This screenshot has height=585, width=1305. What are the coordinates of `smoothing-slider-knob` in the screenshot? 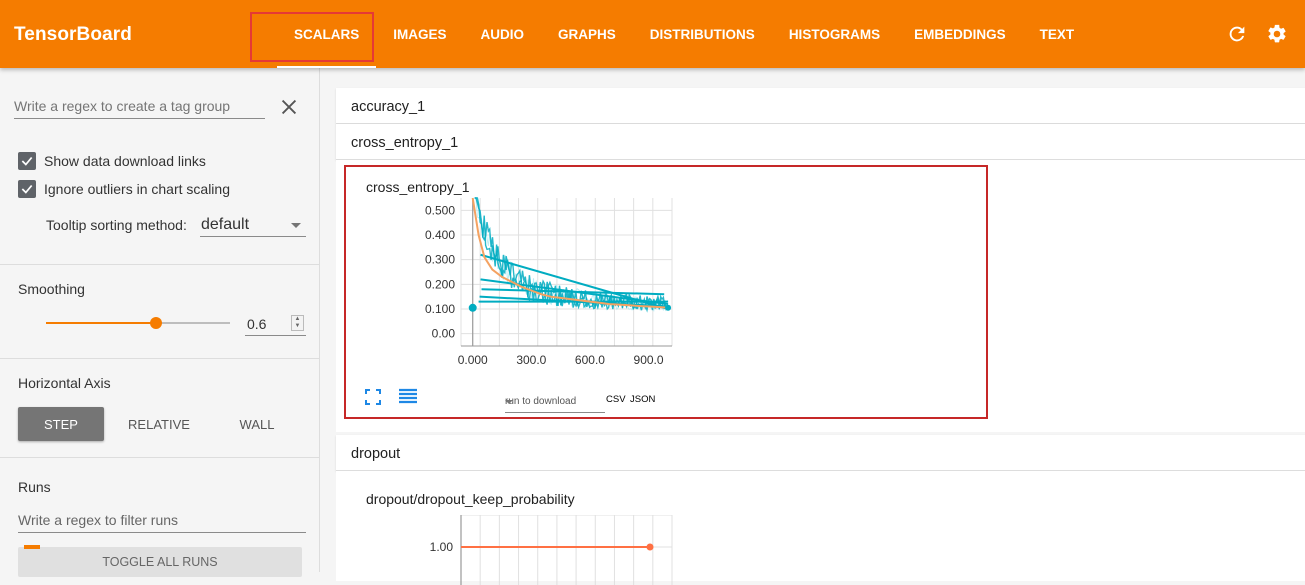 It's located at (156, 323).